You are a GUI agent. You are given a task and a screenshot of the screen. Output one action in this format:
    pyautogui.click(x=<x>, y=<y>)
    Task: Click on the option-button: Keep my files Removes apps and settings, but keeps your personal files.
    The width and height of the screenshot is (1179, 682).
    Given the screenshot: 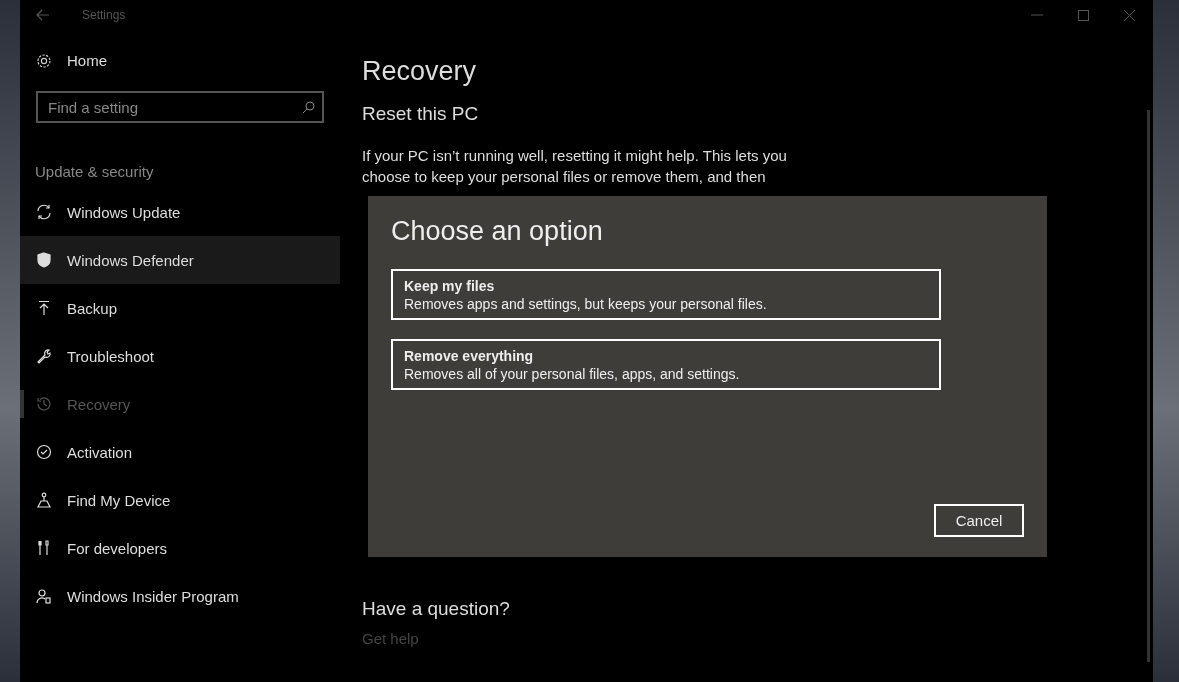 What is the action you would take?
    pyautogui.click(x=666, y=294)
    